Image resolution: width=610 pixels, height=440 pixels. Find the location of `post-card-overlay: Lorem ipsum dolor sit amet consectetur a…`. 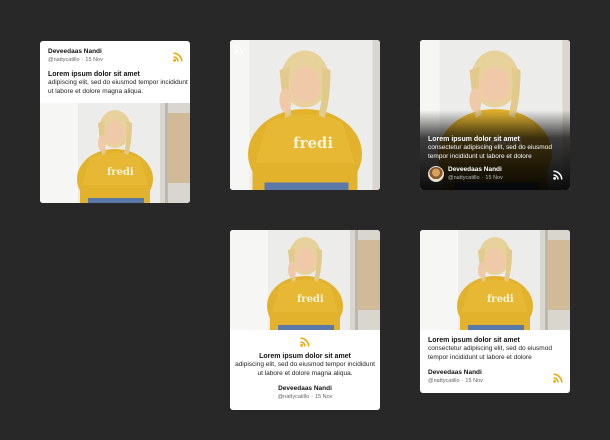

post-card-overlay: Lorem ipsum dolor sit amet consectetur a… is located at coordinates (495, 115).